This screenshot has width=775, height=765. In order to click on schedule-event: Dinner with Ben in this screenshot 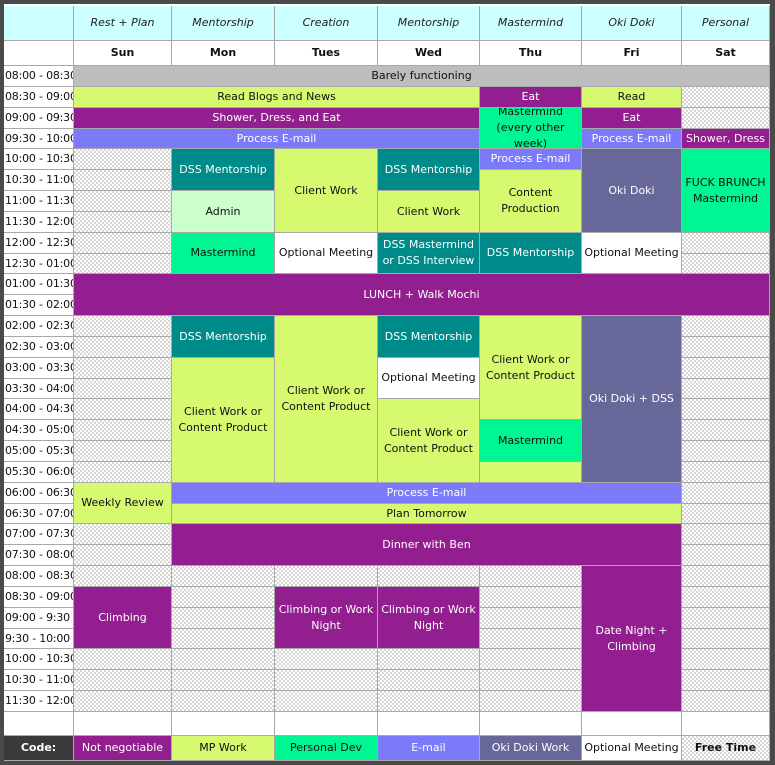, I will do `click(427, 545)`.